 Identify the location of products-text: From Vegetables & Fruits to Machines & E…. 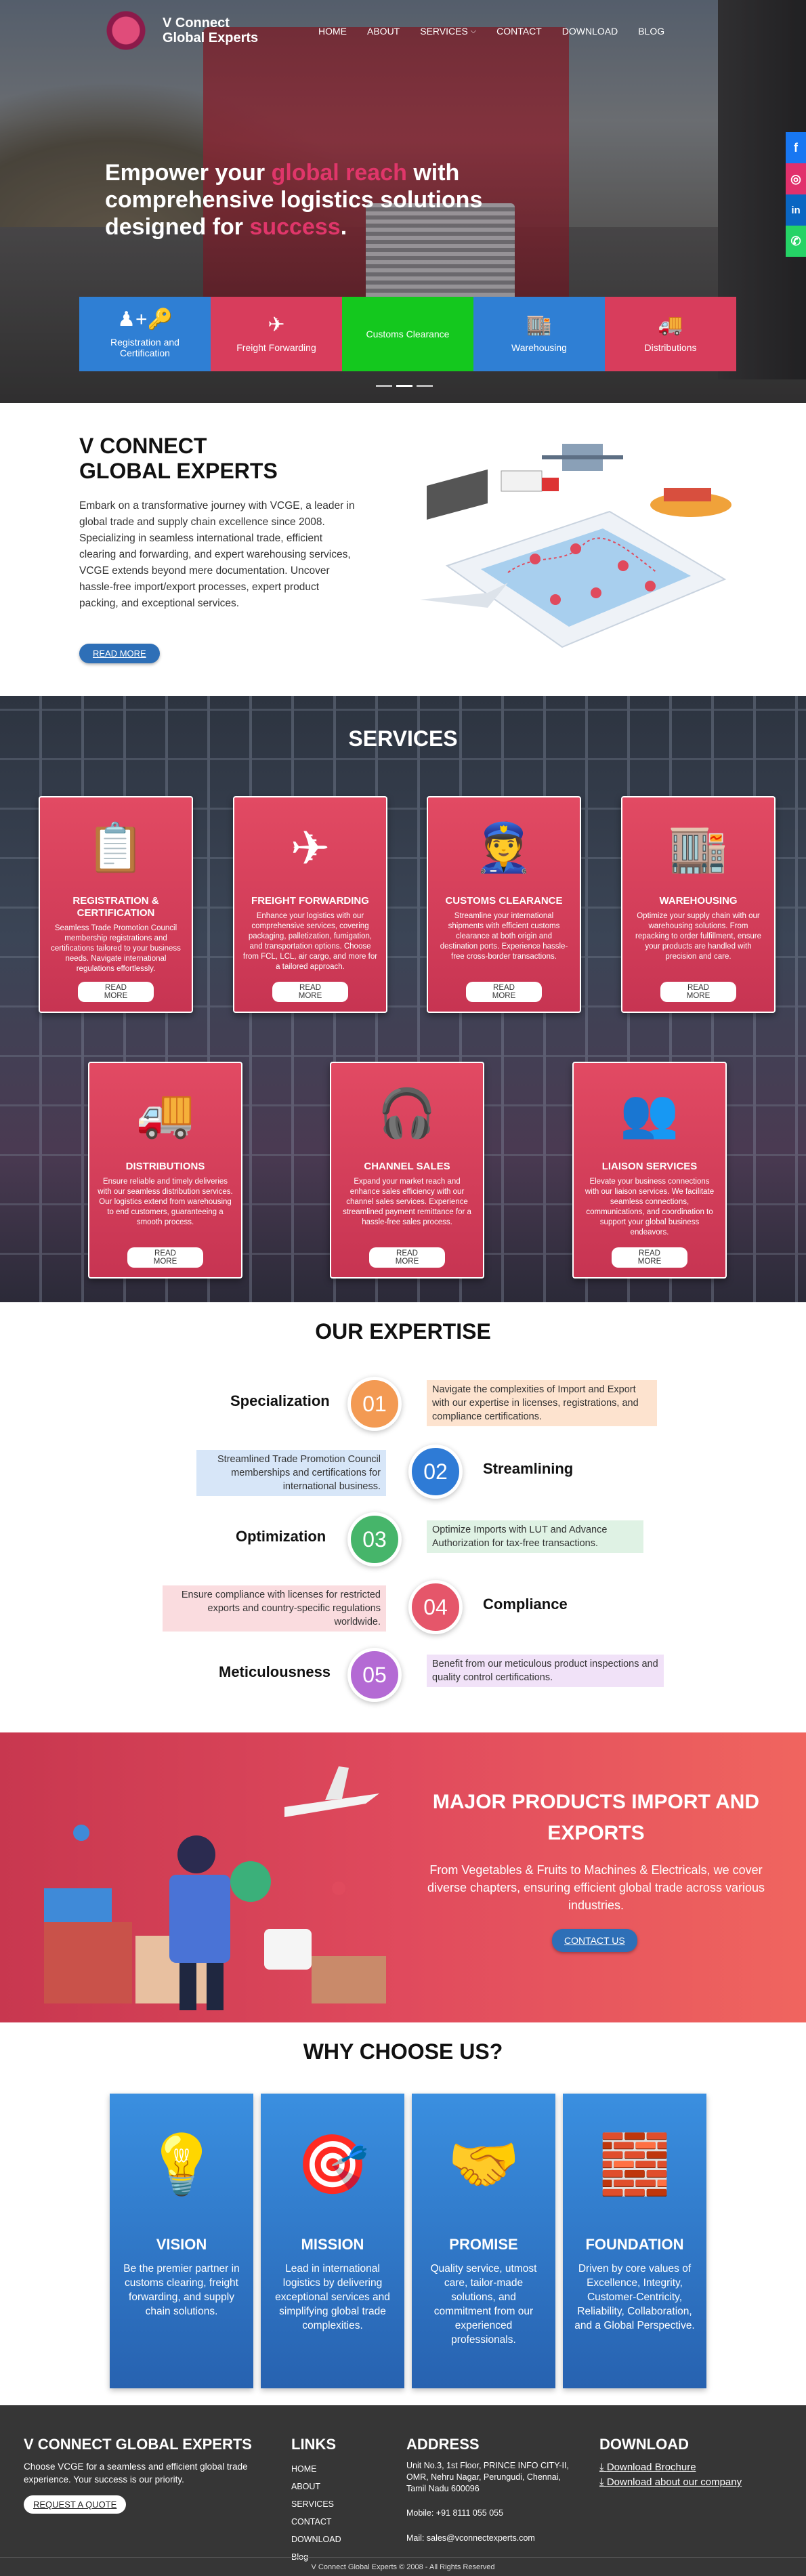
(596, 1887).